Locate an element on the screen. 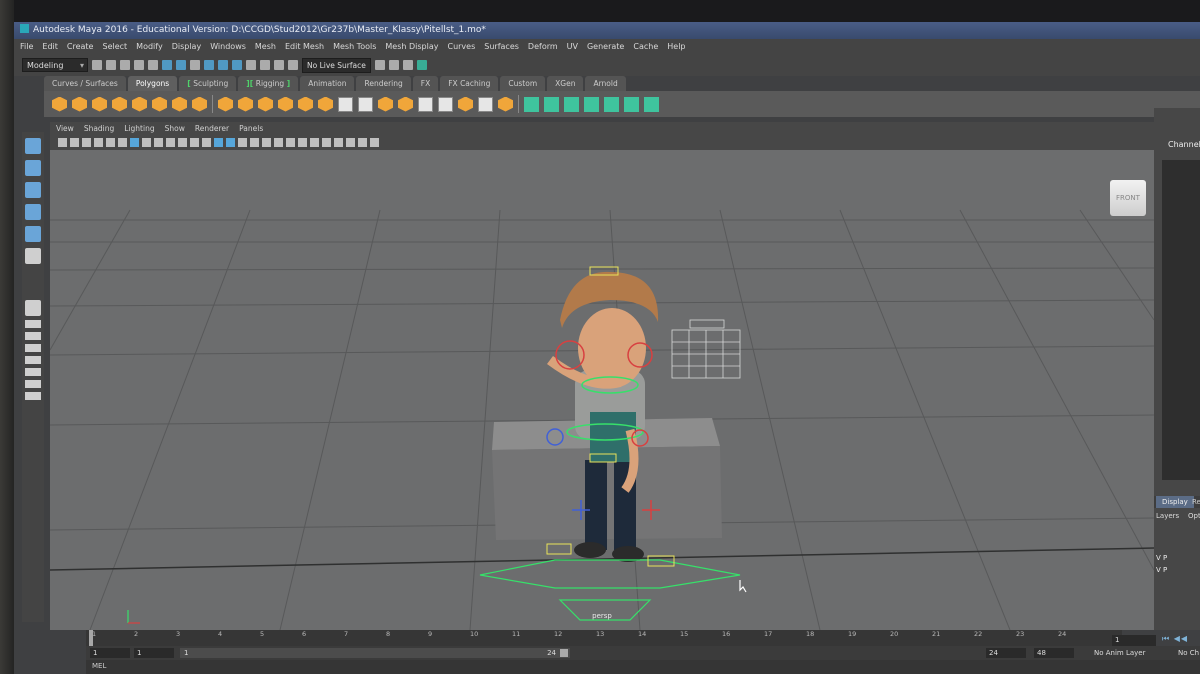 The height and width of the screenshot is (674, 1200). append-polygon-icon is located at coordinates (465, 104).